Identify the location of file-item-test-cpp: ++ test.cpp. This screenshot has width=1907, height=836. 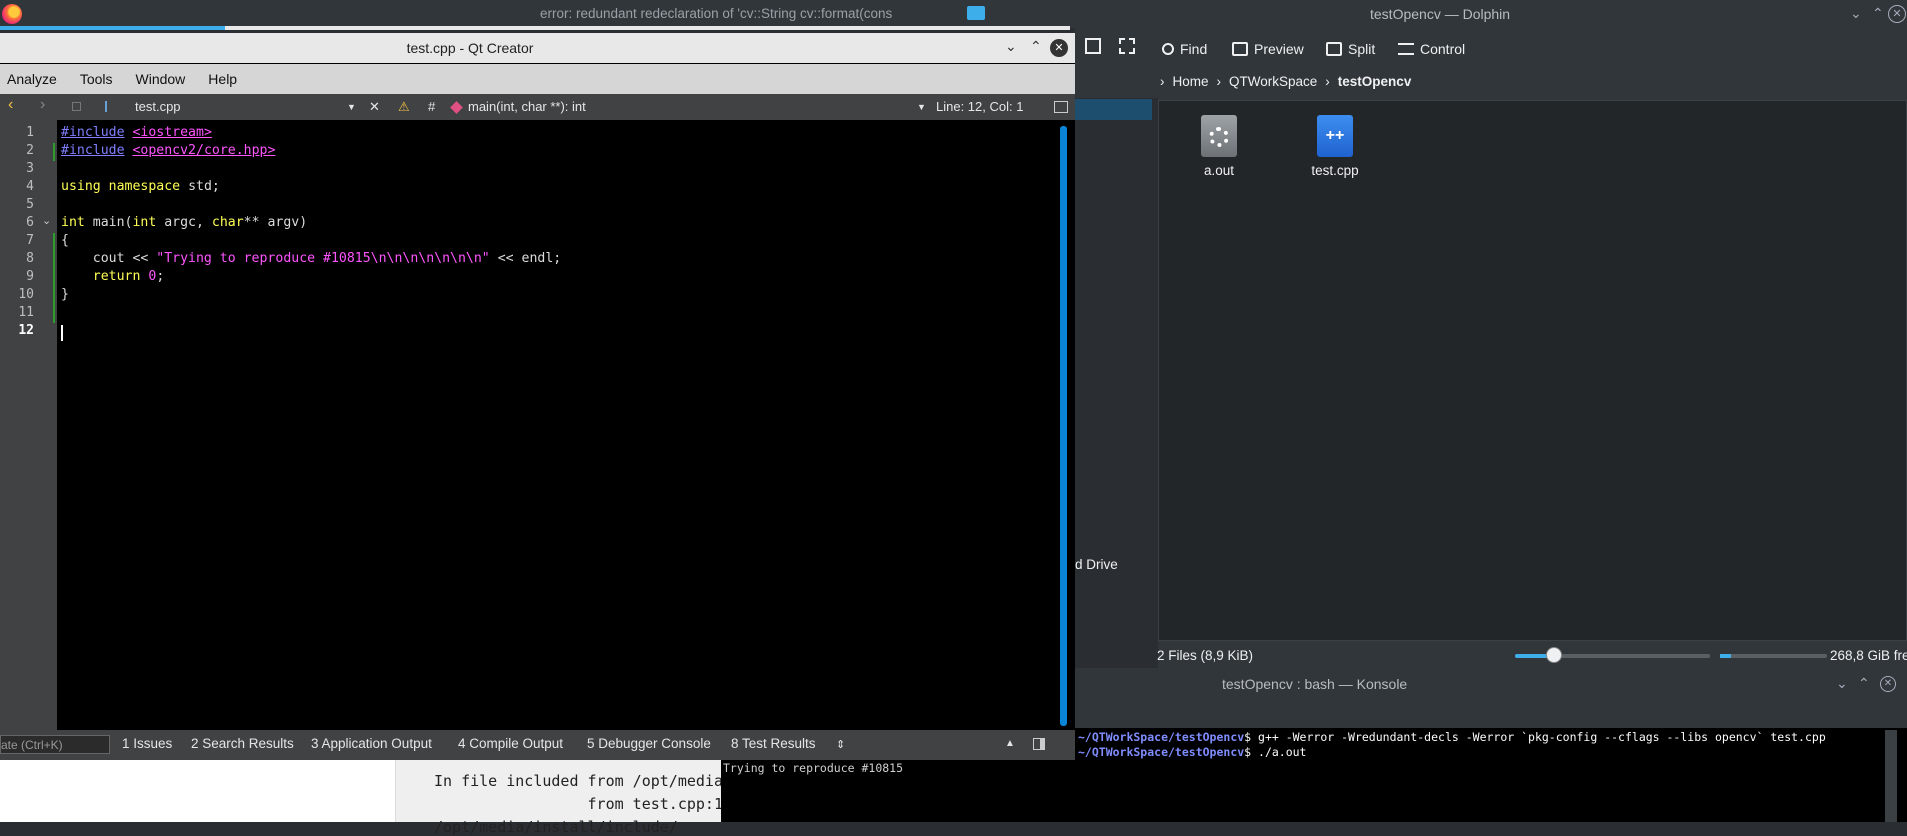
(1335, 146).